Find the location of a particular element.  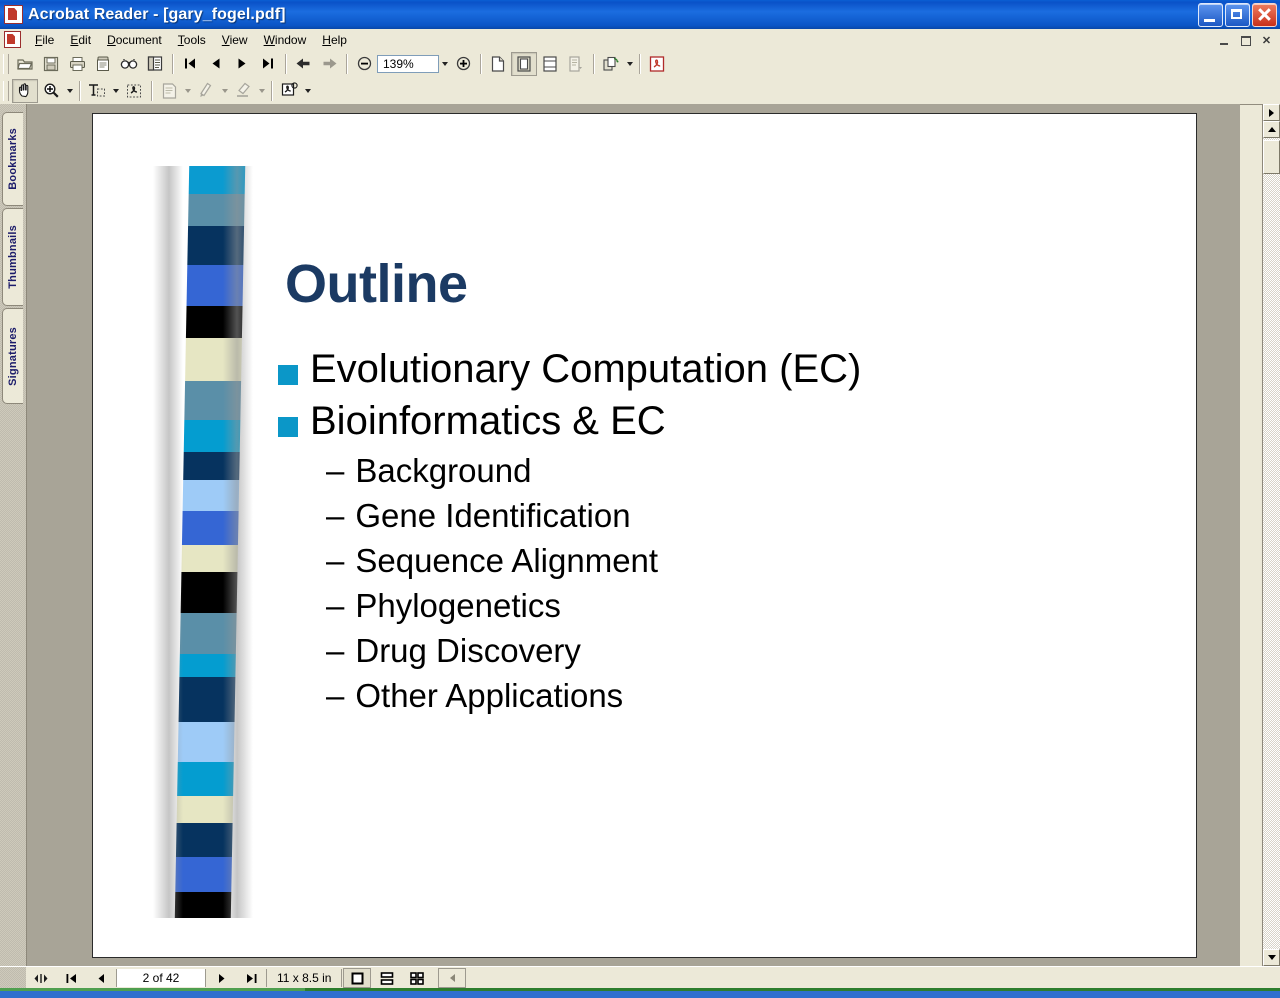

save-icon is located at coordinates (51, 64).